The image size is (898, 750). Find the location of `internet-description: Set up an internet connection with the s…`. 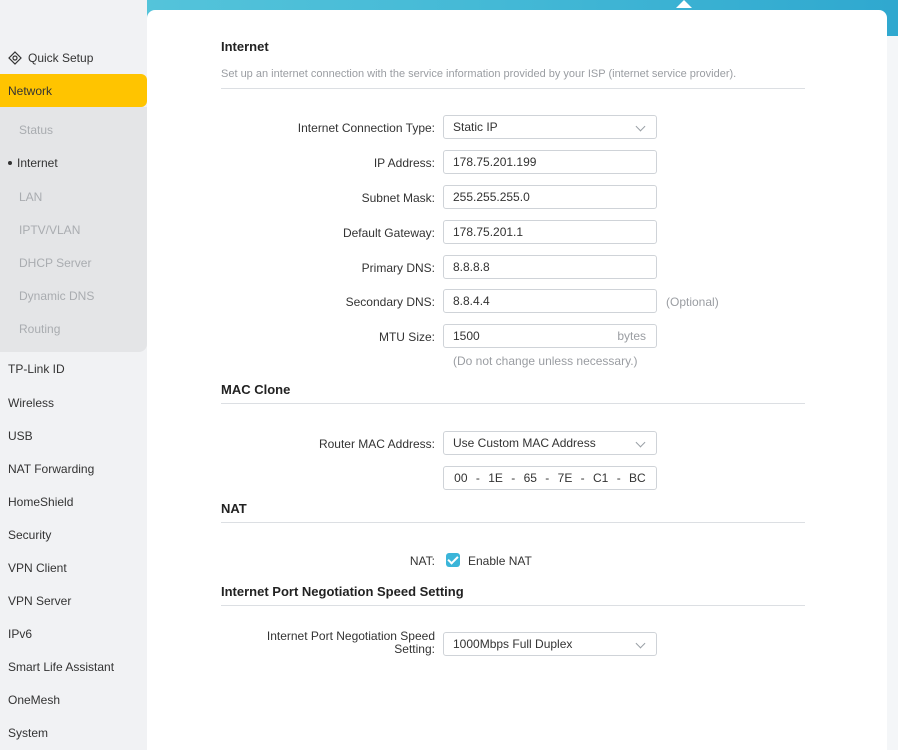

internet-description: Set up an internet connection with the s… is located at coordinates (479, 74).